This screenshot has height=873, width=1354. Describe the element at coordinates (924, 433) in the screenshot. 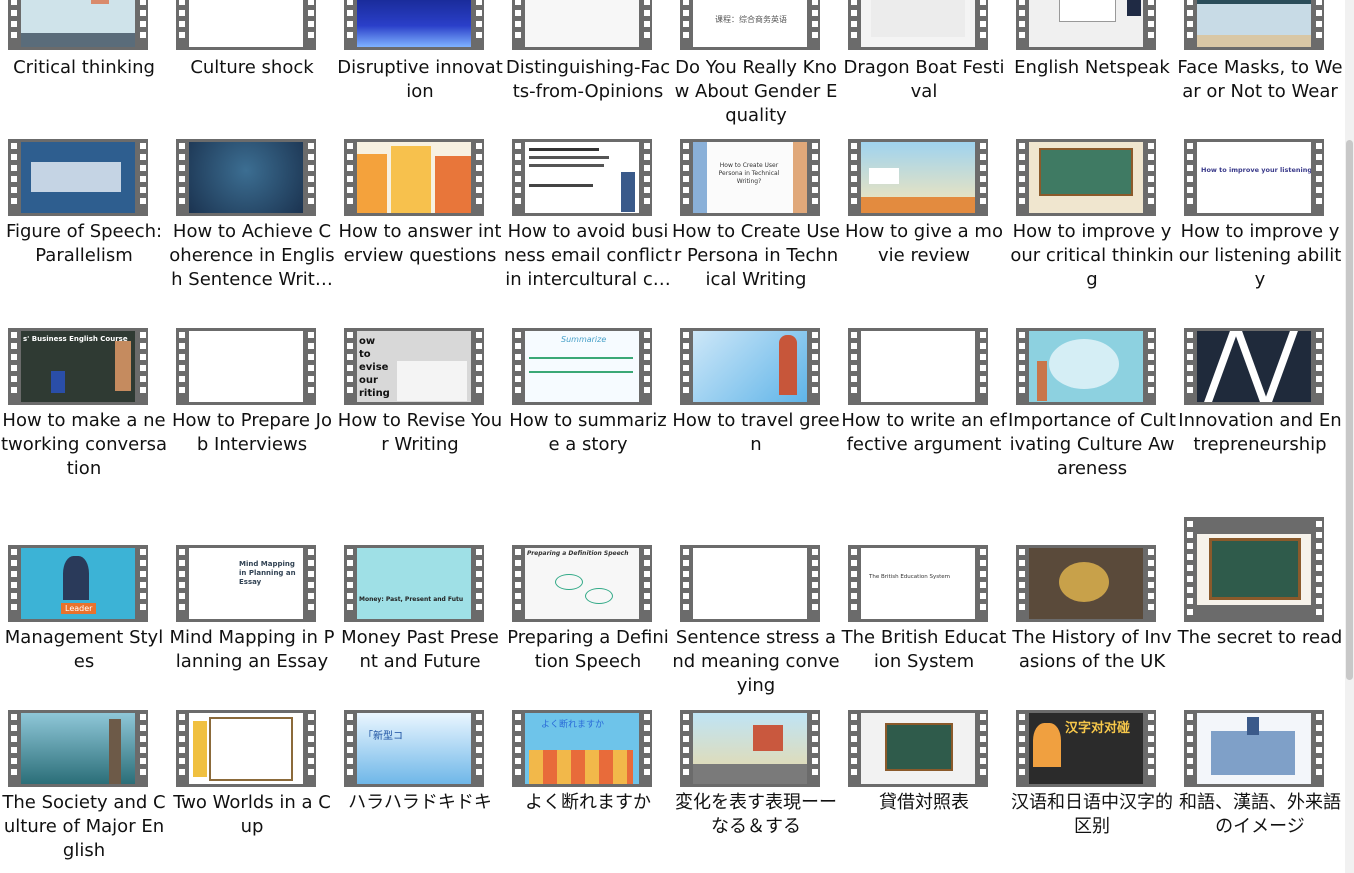

I see `video-title: How to write an effective argument` at that location.